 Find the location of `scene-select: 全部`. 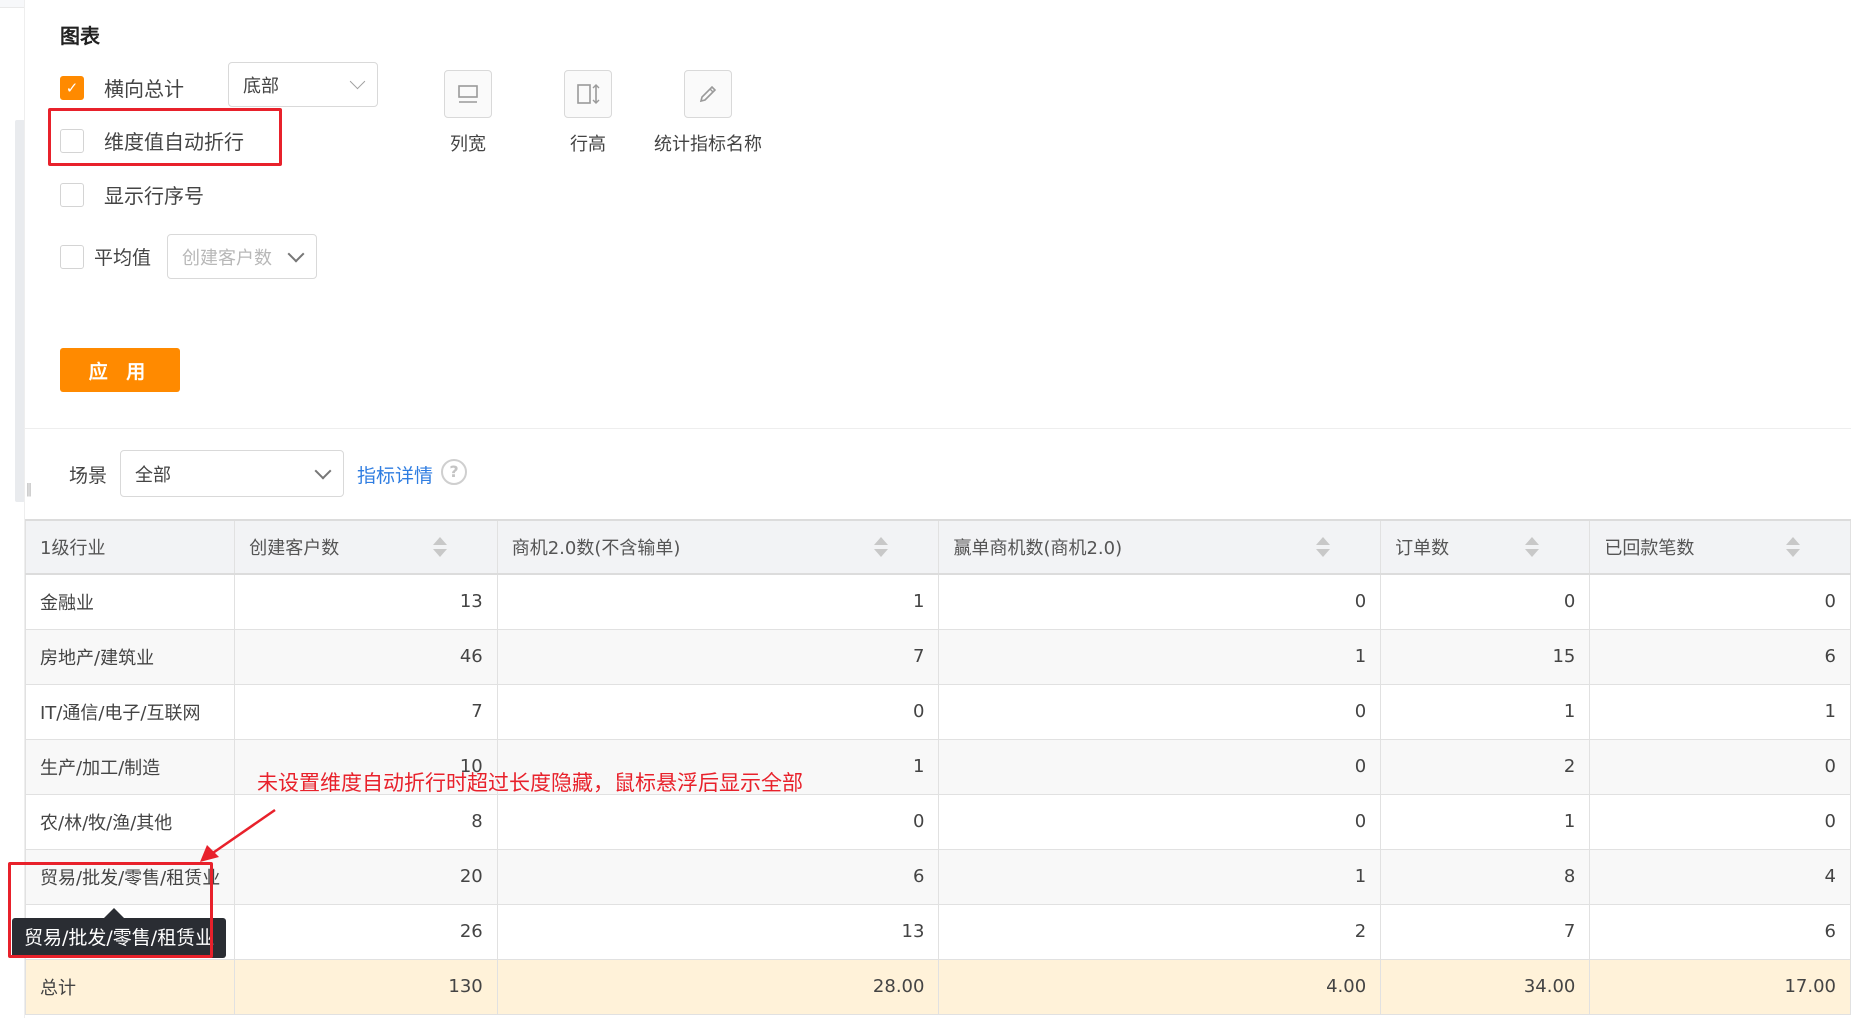

scene-select: 全部 is located at coordinates (232, 473).